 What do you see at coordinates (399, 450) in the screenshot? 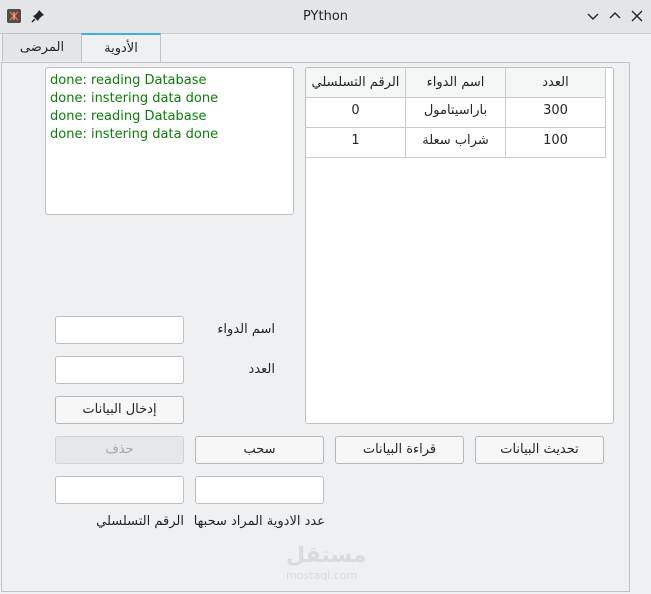
I see `read-data-button: قراءة البيانات` at bounding box center [399, 450].